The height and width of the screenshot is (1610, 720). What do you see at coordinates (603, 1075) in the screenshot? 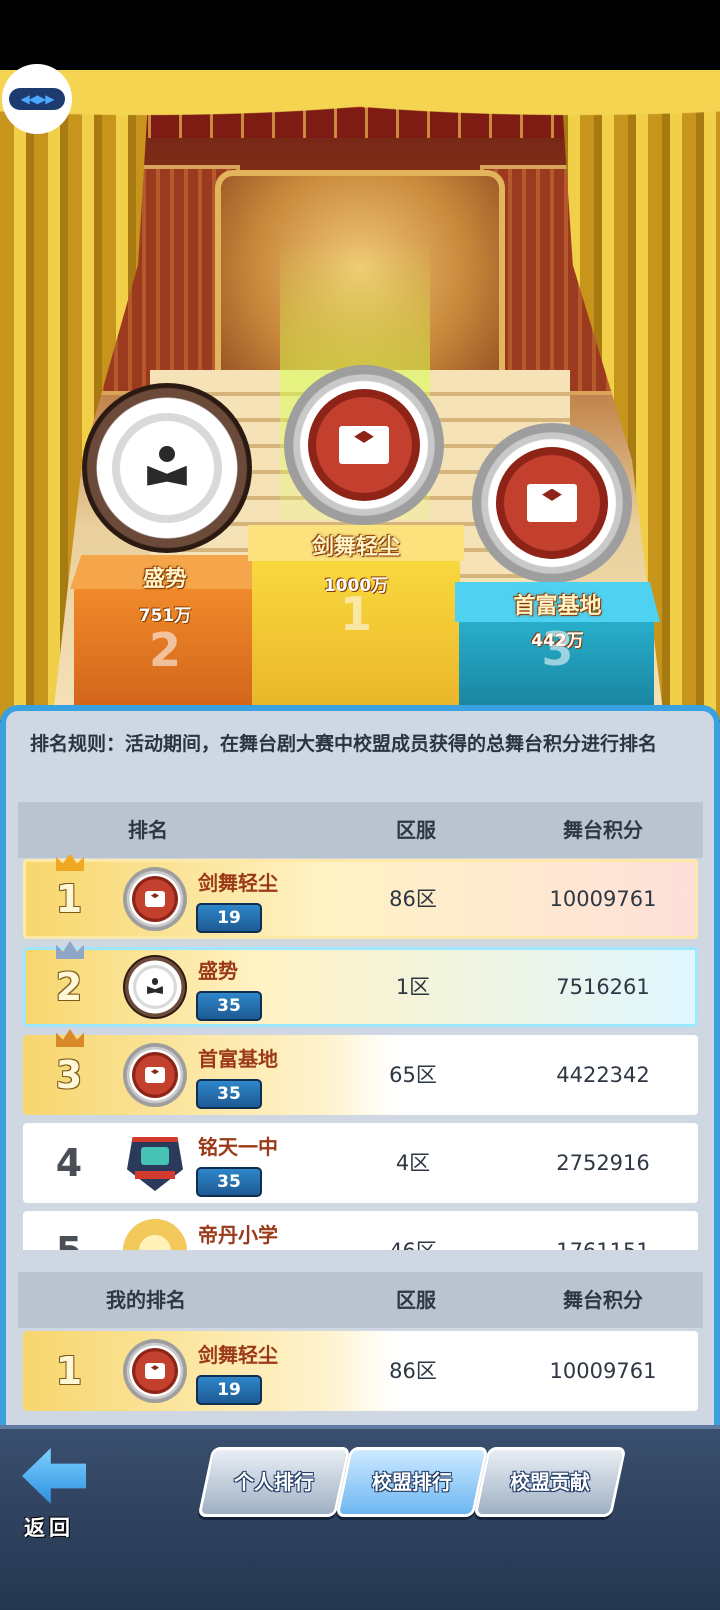
I see `row-score: 4422342` at bounding box center [603, 1075].